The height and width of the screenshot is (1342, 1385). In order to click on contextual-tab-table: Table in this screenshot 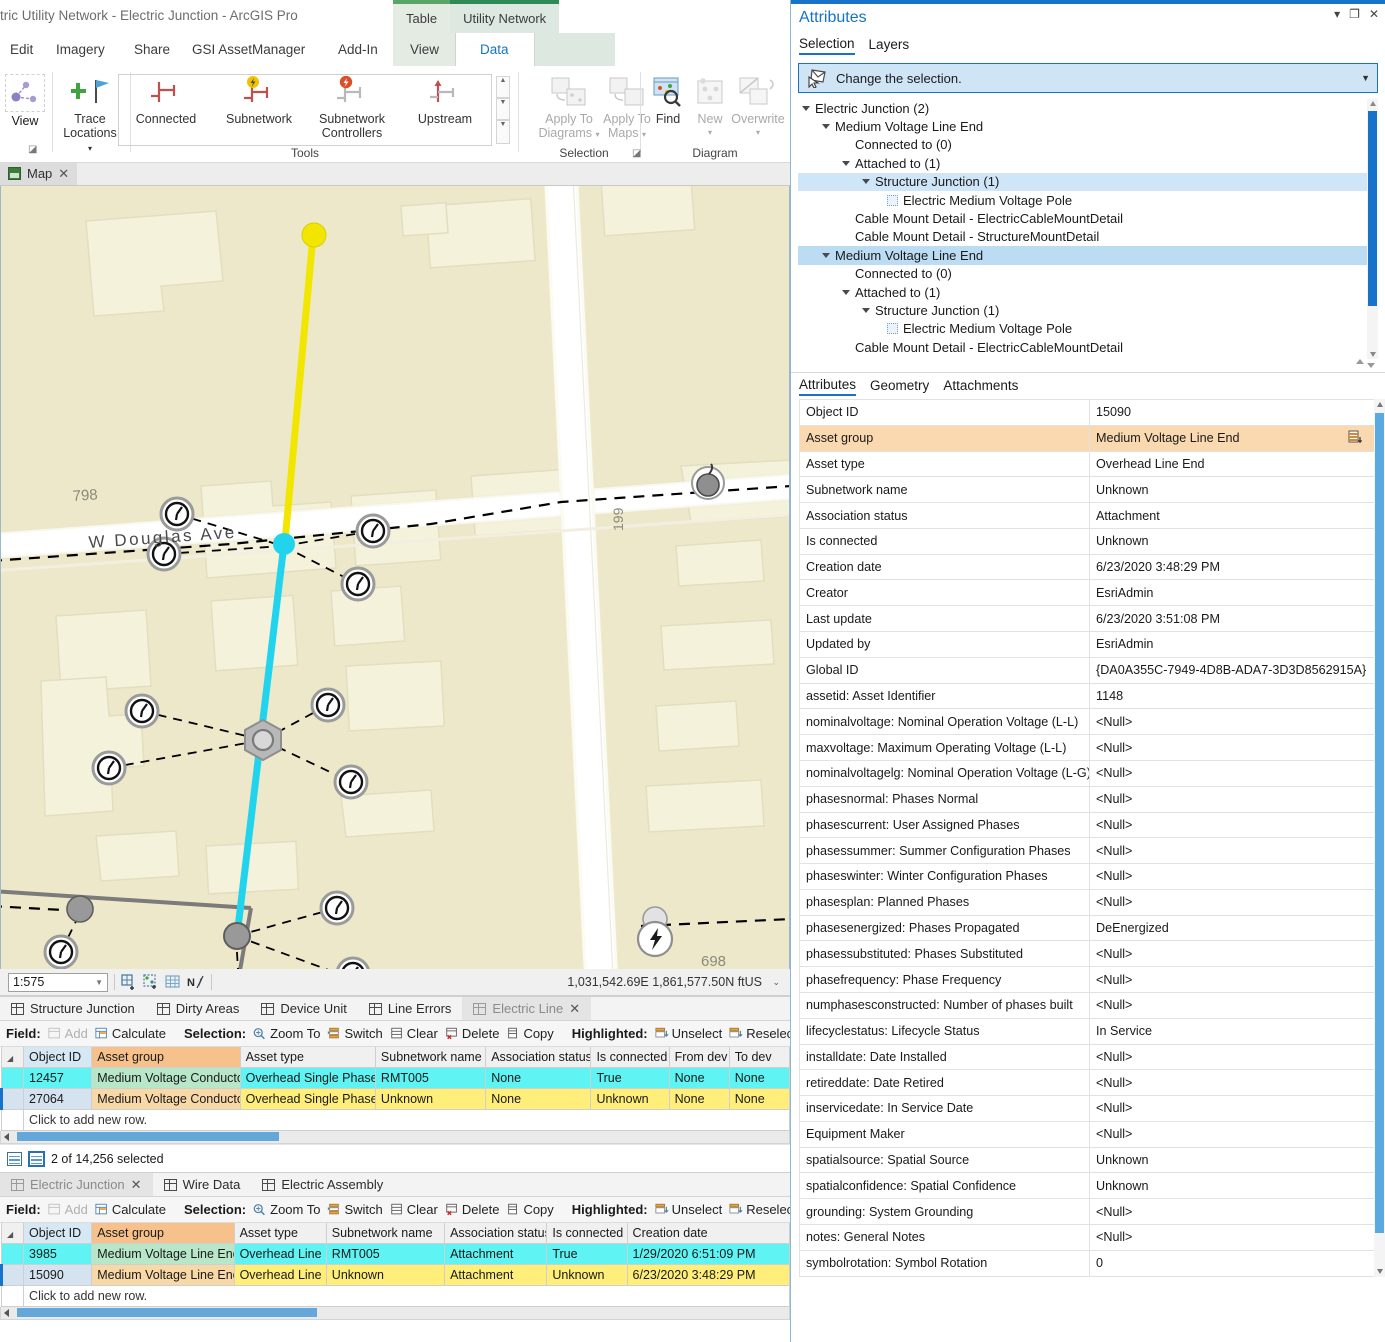, I will do `click(422, 16)`.